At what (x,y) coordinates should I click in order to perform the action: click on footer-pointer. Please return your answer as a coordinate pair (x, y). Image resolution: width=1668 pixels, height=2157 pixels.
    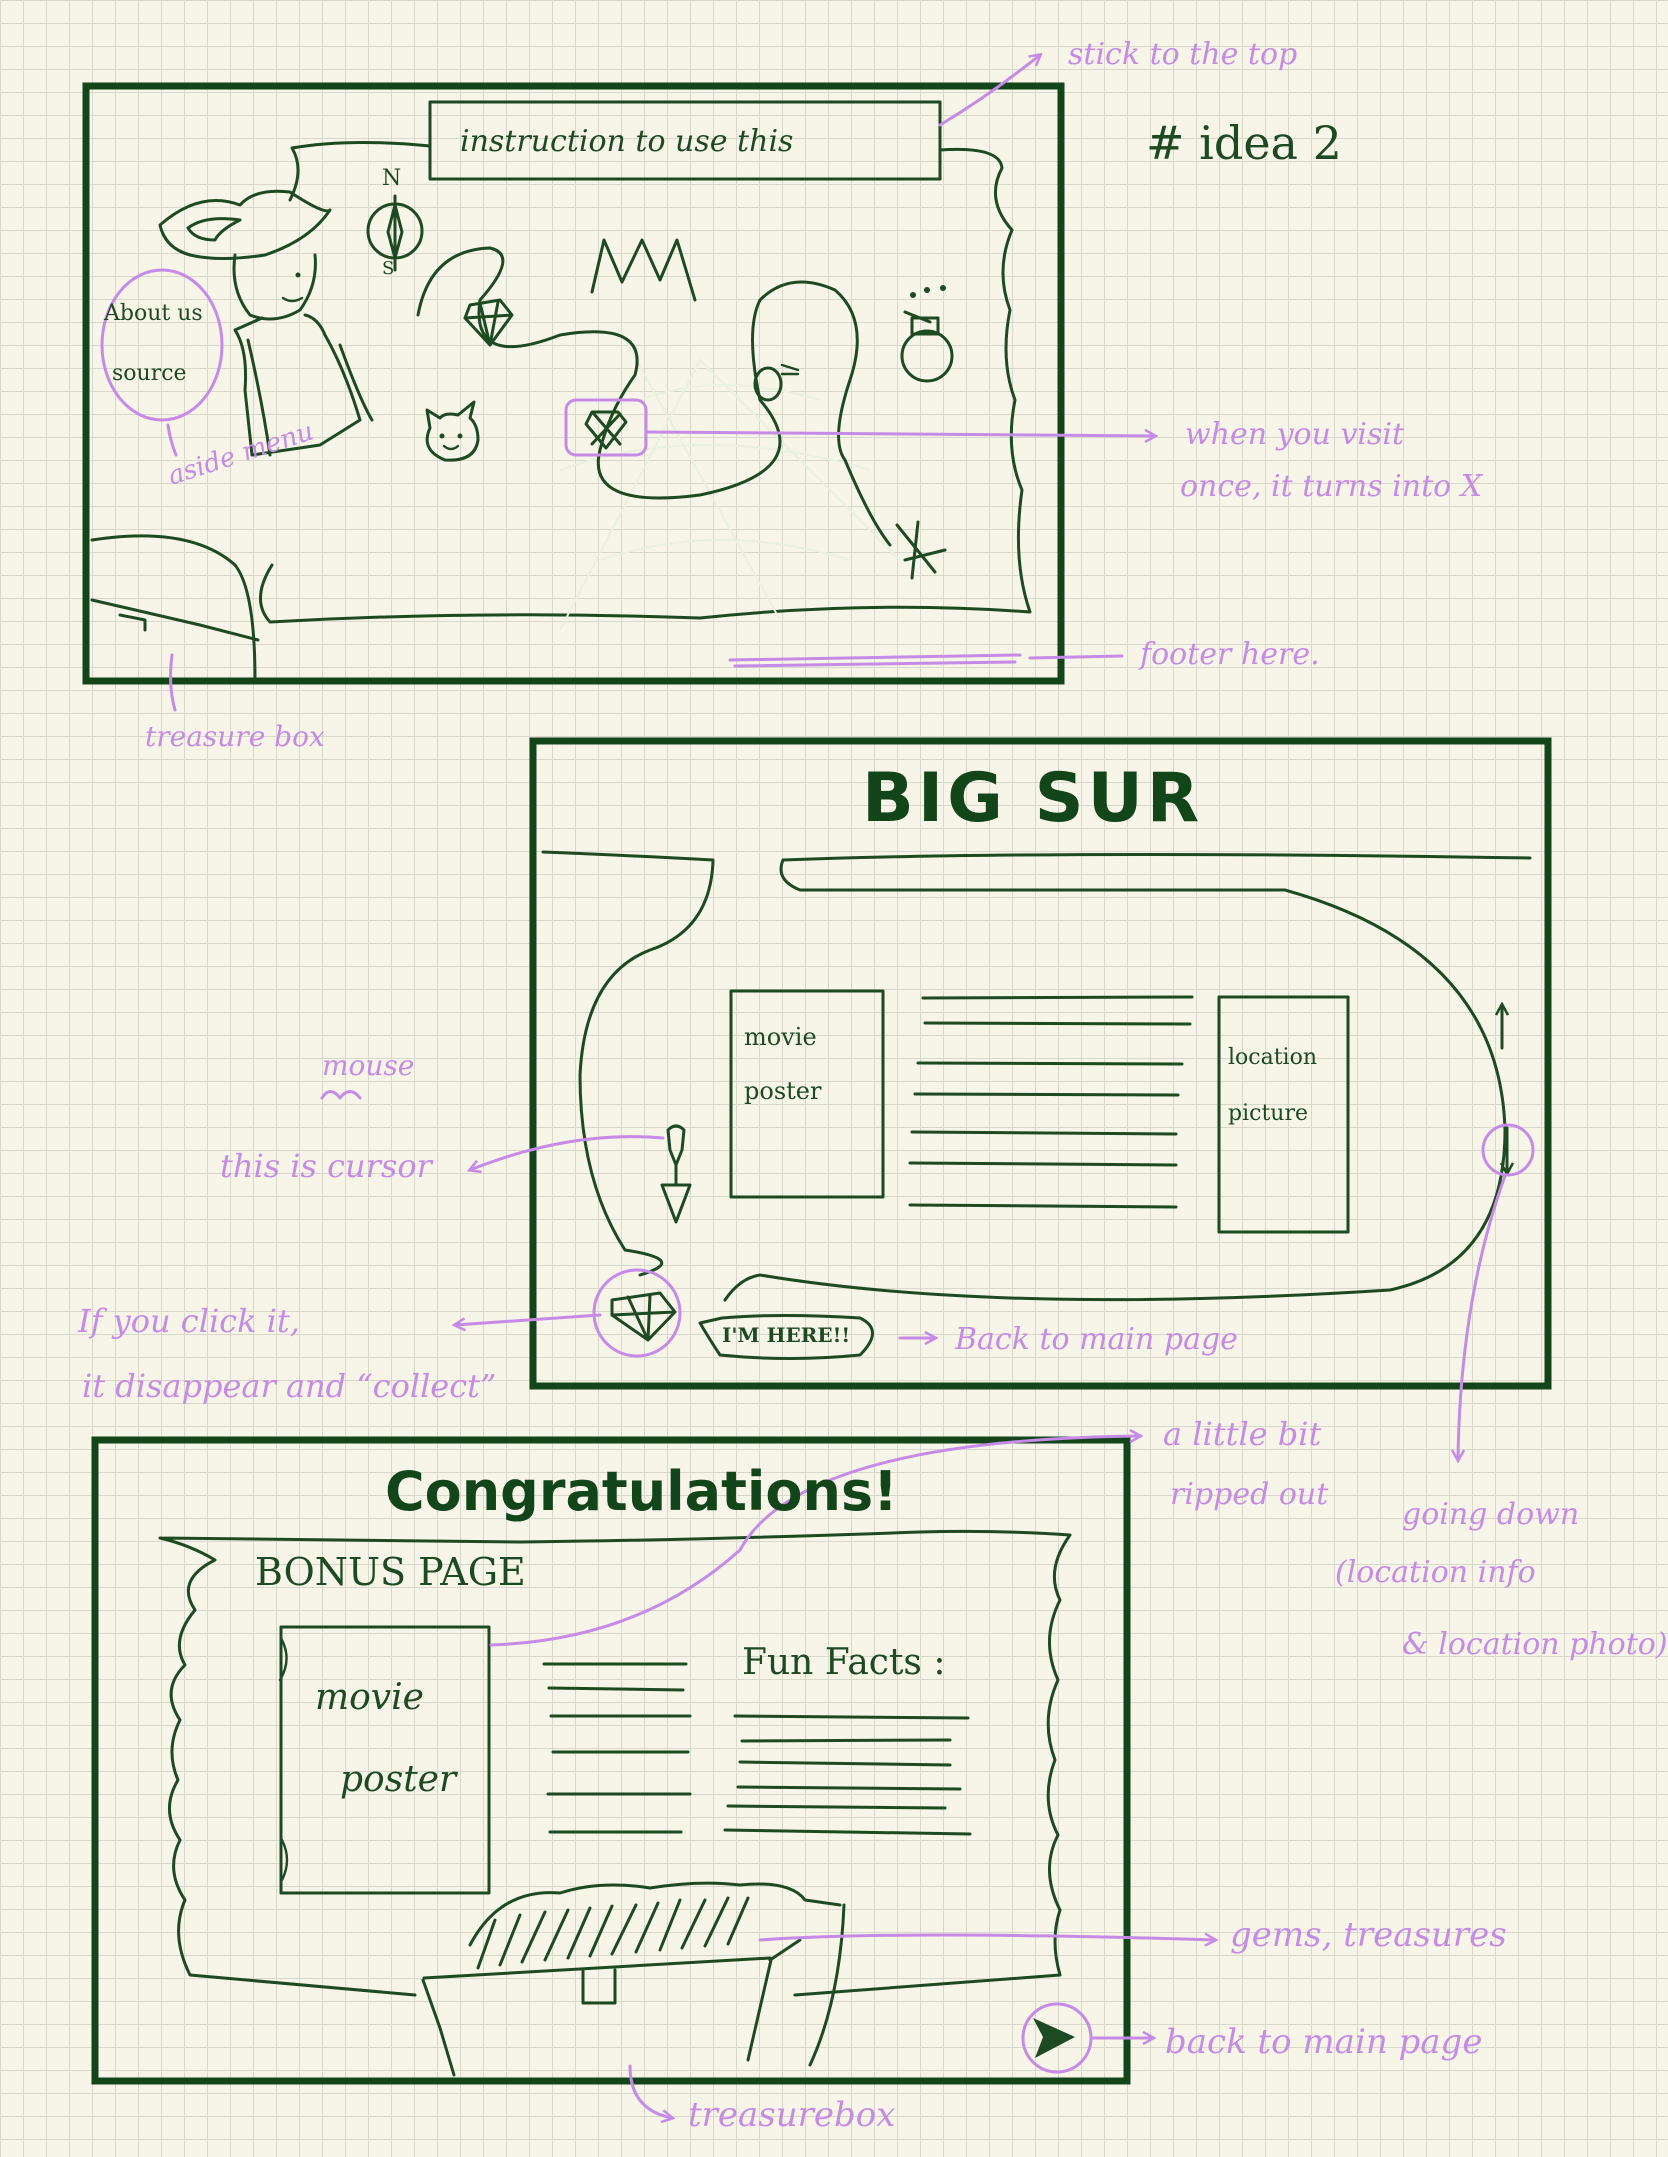
    Looking at the image, I should click on (1076, 657).